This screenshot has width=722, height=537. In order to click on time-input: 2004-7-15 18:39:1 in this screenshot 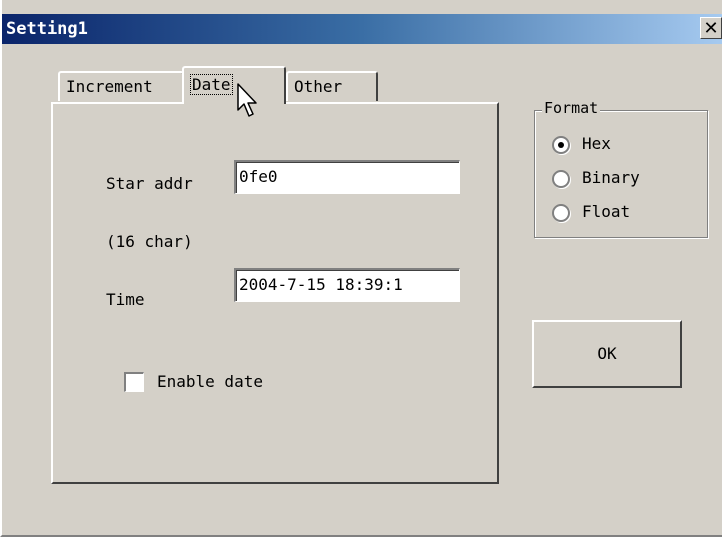, I will do `click(347, 285)`.